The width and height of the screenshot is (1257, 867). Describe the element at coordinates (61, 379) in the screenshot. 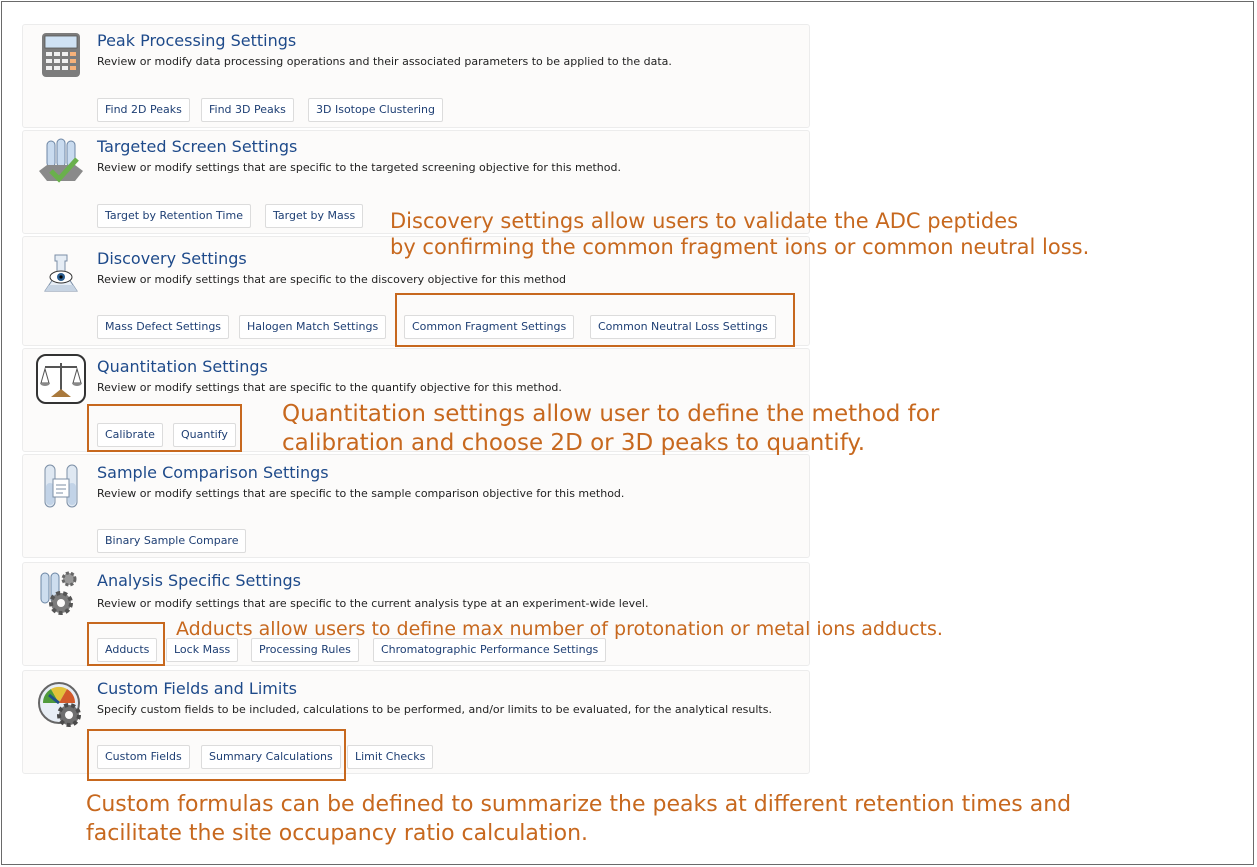

I see `balance-scale-icon` at that location.